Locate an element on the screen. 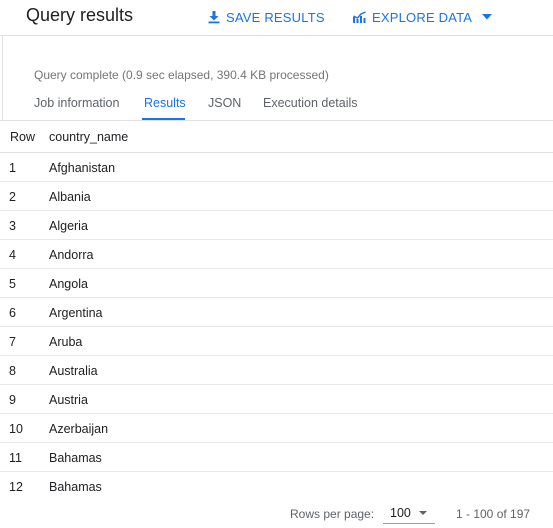 The image size is (553, 528). row-number-cell: 1 is located at coordinates (12, 168).